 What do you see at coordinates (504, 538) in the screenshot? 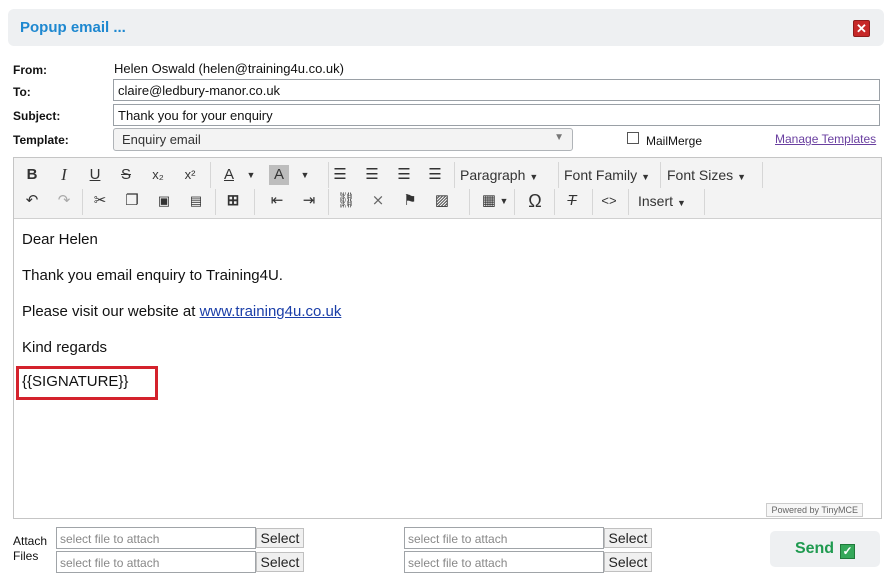
I see `file-input-3: select file to attach` at bounding box center [504, 538].